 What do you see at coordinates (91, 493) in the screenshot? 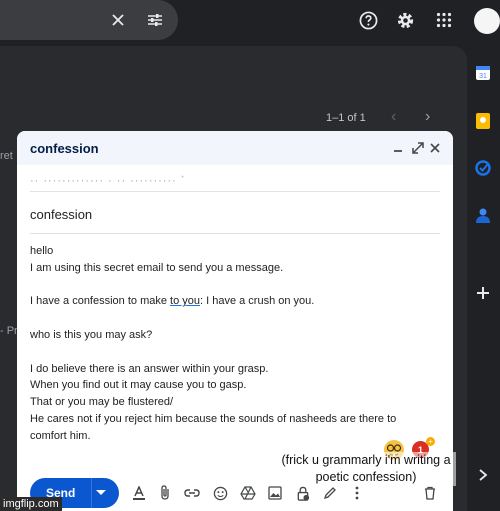
I see `send-divider` at bounding box center [91, 493].